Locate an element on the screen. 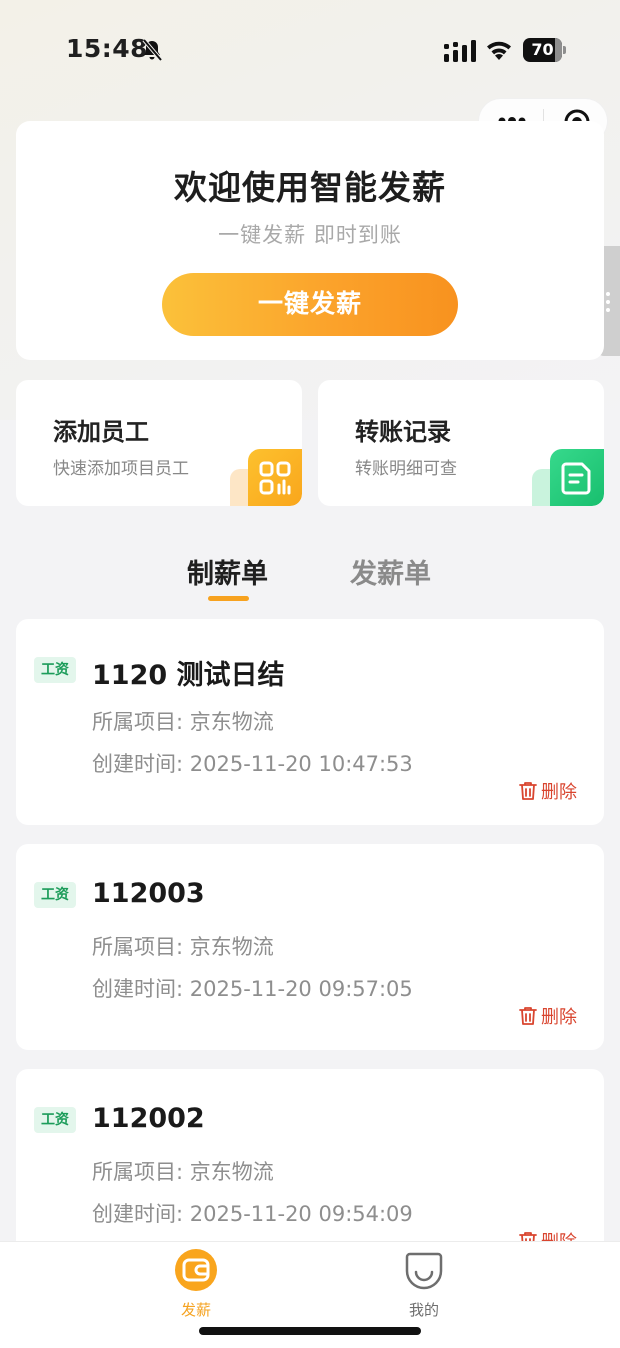  item-created-time: 创建时间: 2025-11-20 09:57:05 is located at coordinates (252, 989).